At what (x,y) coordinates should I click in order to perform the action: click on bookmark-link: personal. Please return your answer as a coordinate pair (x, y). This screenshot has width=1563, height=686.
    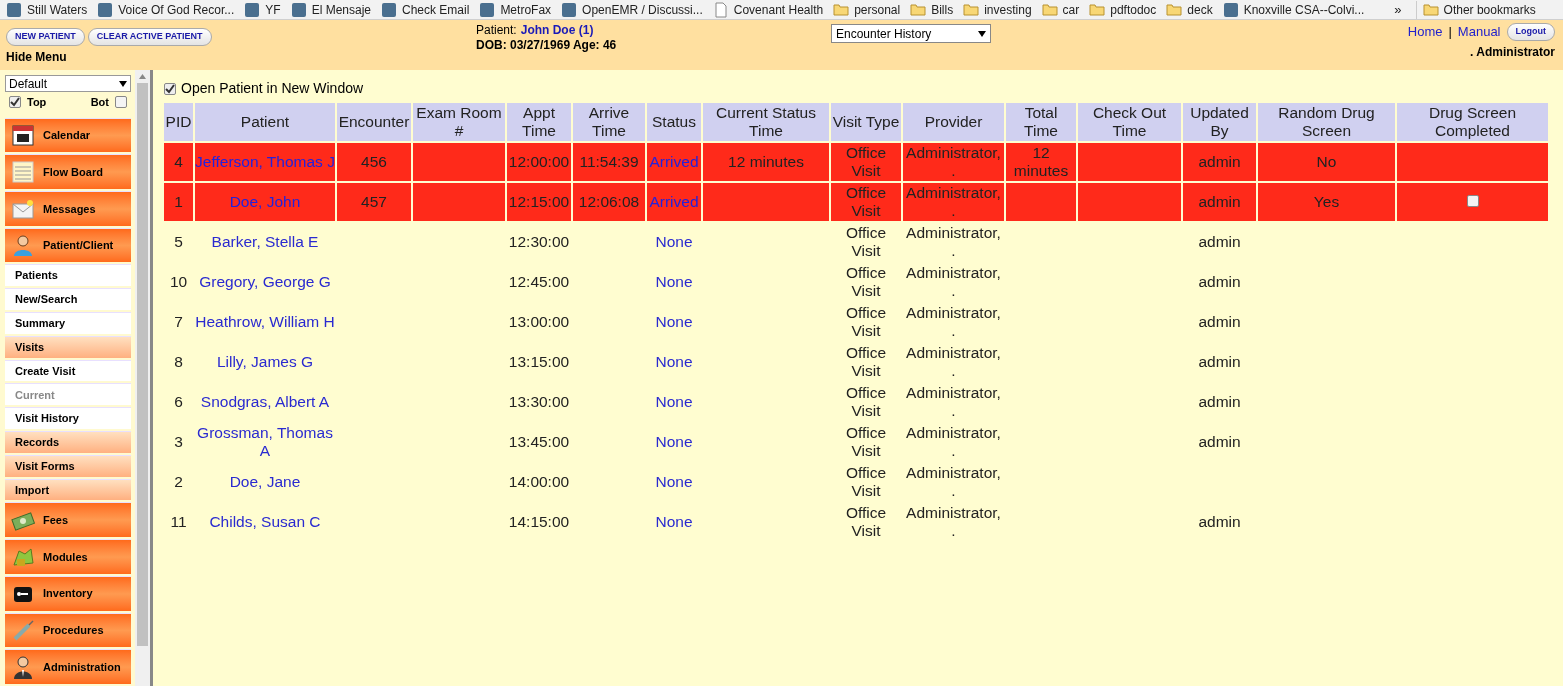
    Looking at the image, I should click on (877, 9).